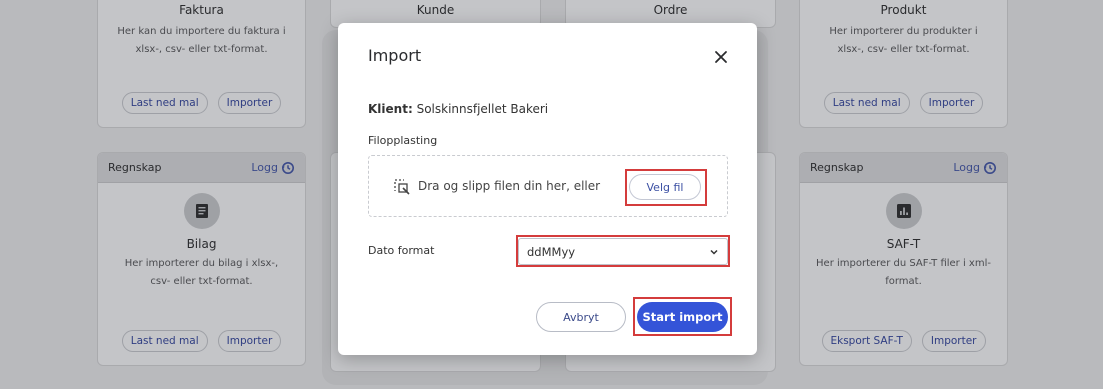 Image resolution: width=1103 pixels, height=389 pixels. I want to click on client-info: Klient: Solskinnsfjellet Bakeri, so click(458, 109).